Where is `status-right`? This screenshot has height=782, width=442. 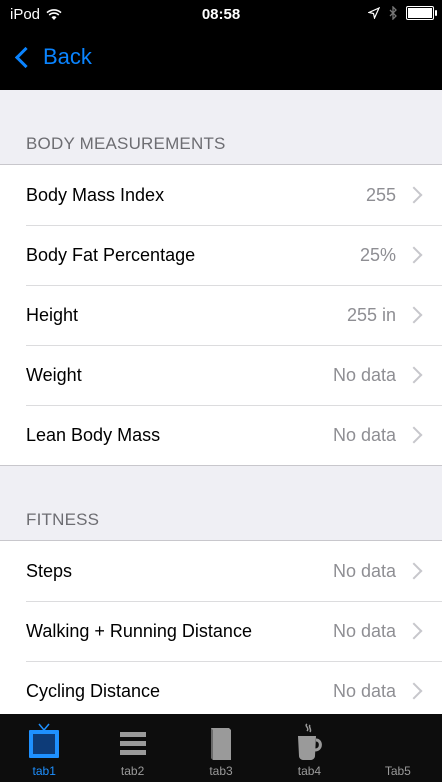 status-right is located at coordinates (402, 13).